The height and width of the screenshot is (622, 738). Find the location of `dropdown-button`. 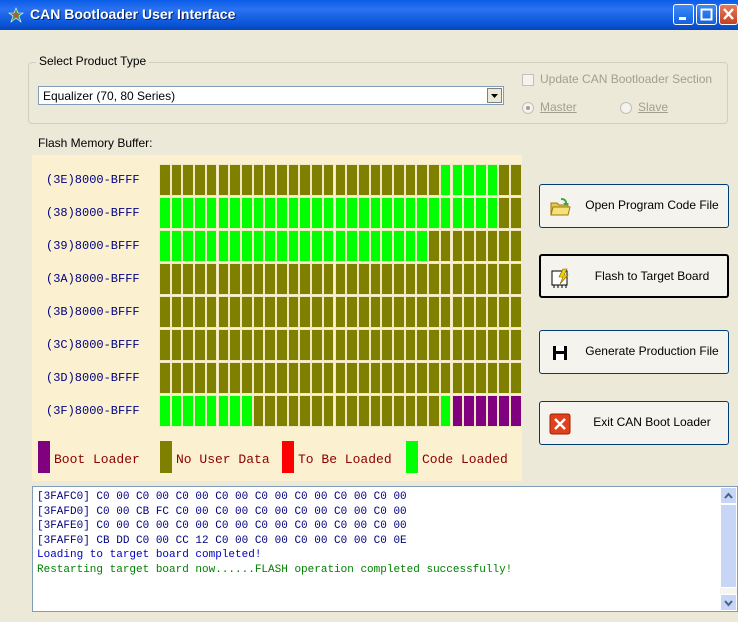

dropdown-button is located at coordinates (494, 95).